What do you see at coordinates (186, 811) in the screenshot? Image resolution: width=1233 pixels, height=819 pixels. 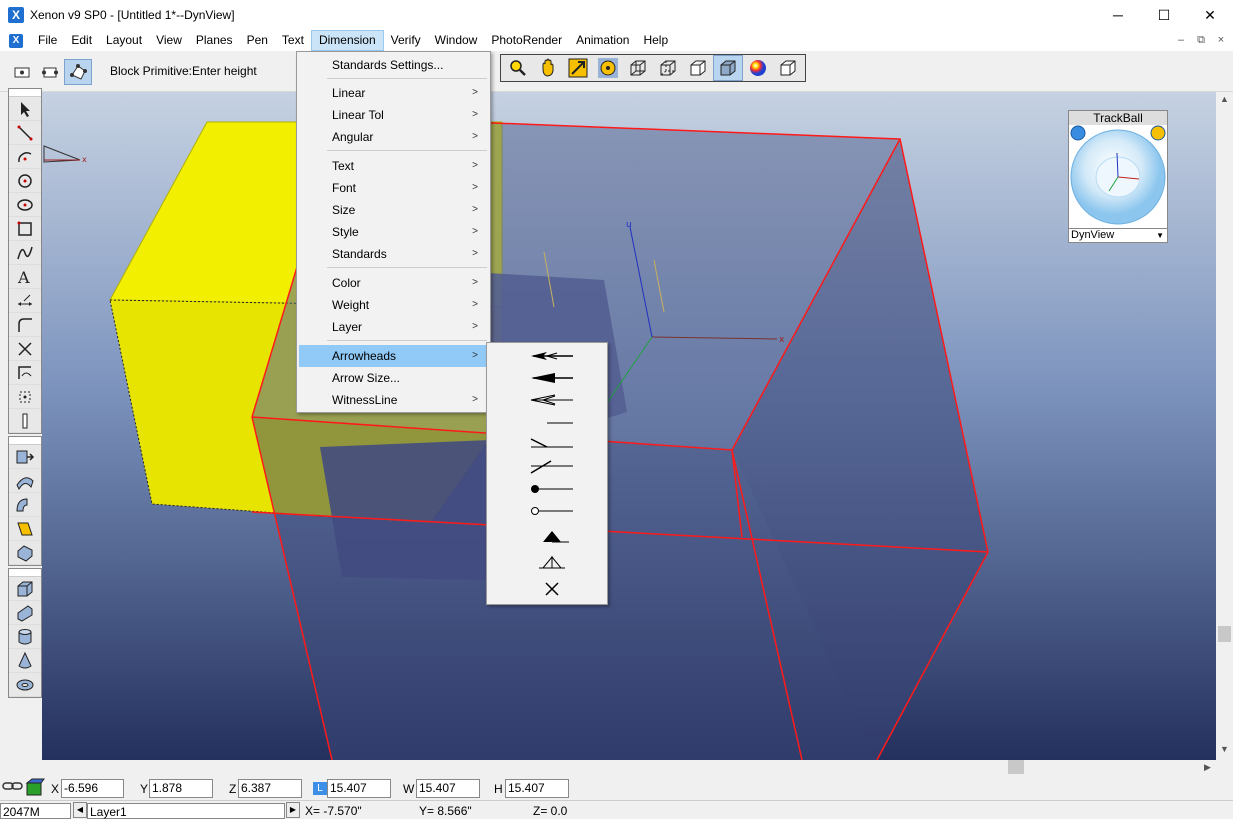 I see `layer-select: Layer1` at bounding box center [186, 811].